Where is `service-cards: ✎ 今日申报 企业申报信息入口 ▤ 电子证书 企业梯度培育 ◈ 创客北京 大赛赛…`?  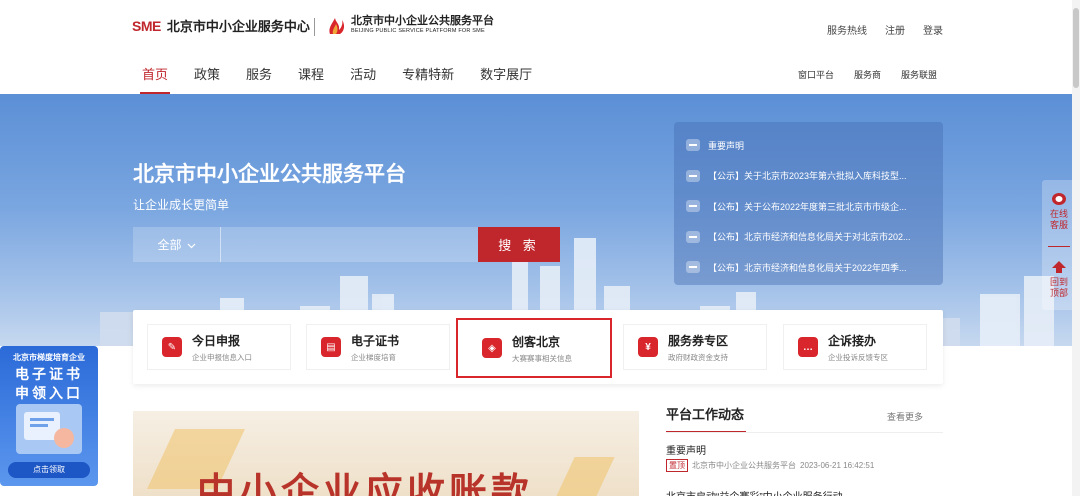 service-cards: ✎ 今日申报 企业申报信息入口 ▤ 电子证书 企业梯度培育 ◈ 创客北京 大赛赛… is located at coordinates (538, 347).